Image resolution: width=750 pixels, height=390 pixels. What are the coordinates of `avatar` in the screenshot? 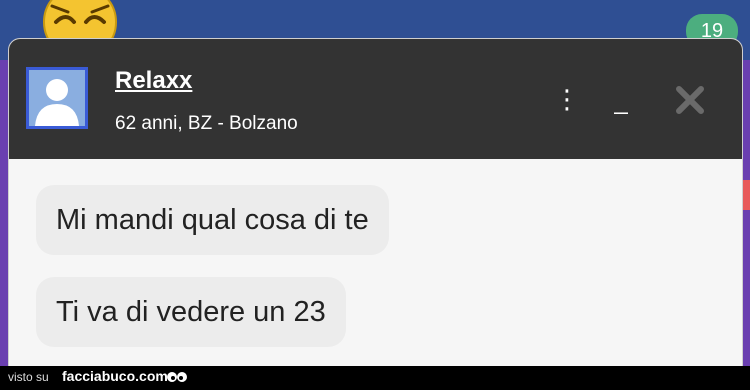 It's located at (57, 98).